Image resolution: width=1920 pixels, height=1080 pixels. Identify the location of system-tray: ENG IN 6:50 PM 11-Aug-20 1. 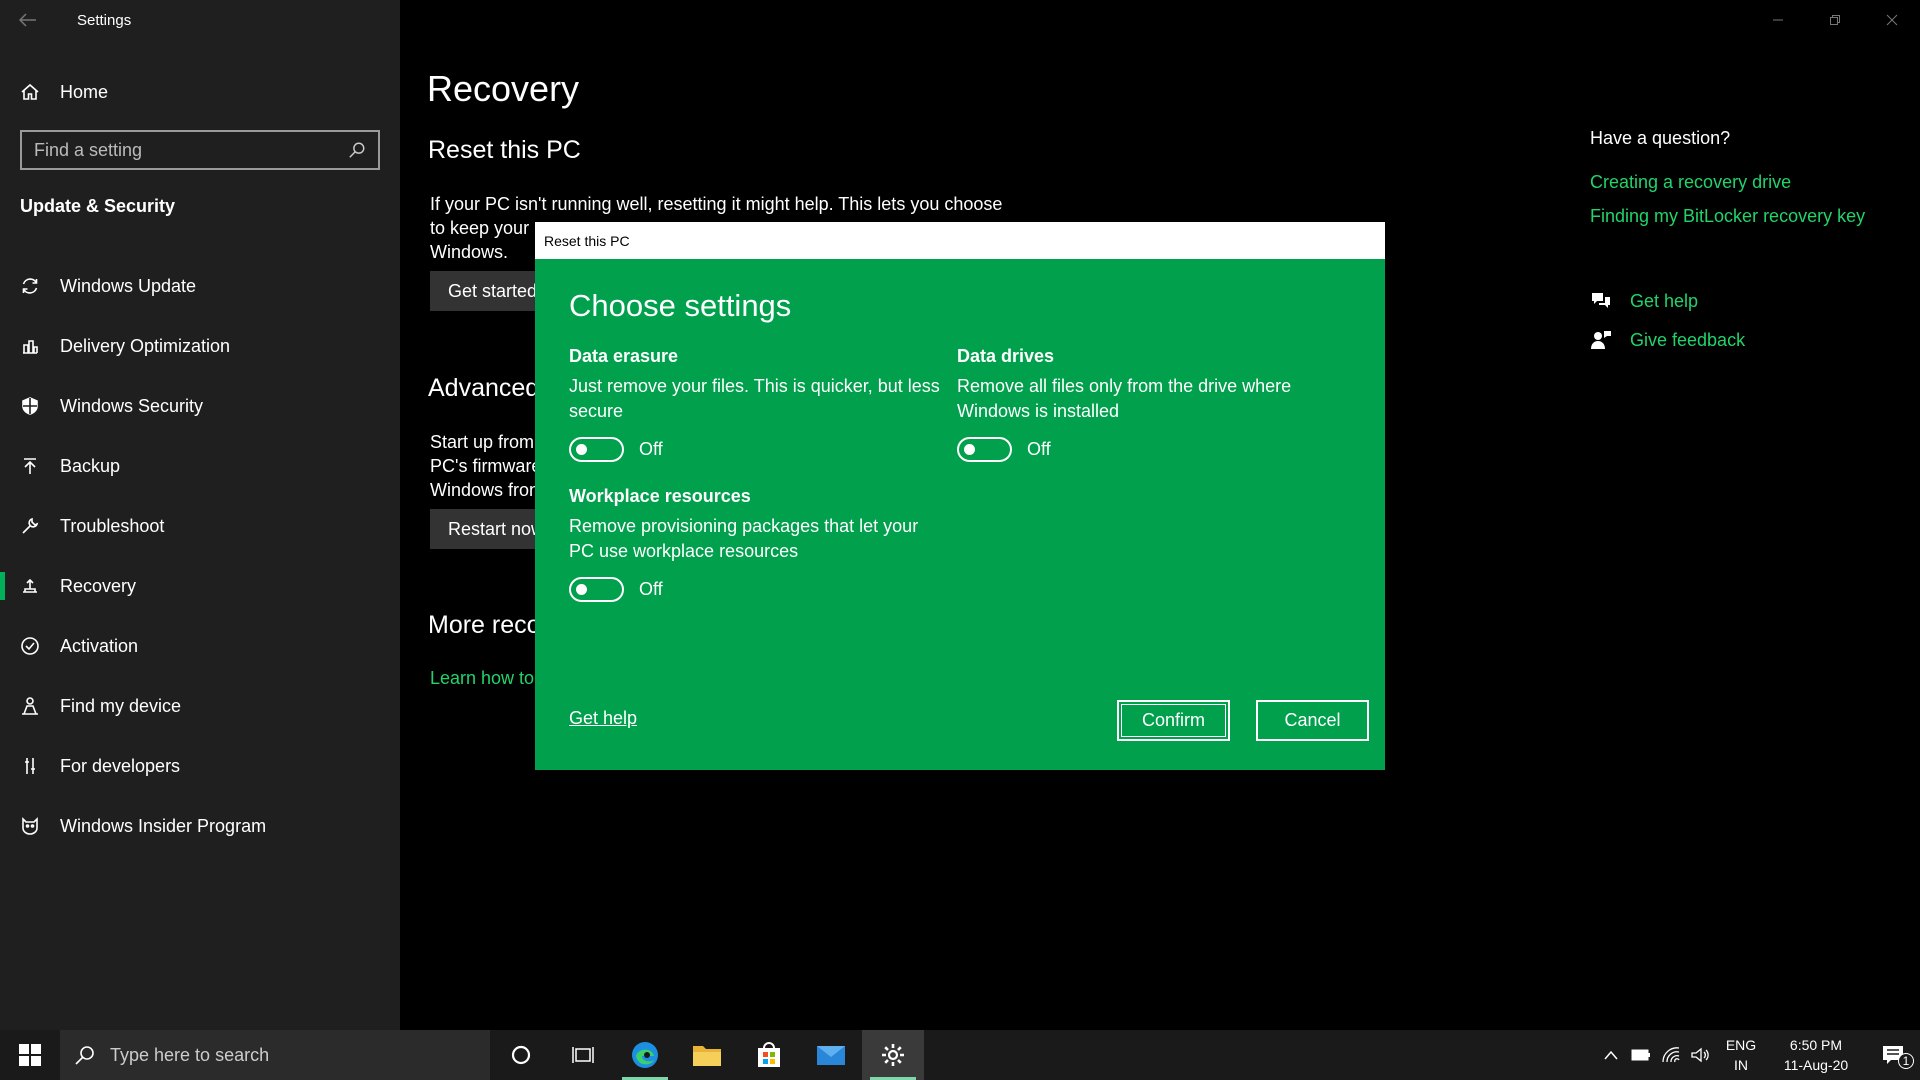
(1758, 1055).